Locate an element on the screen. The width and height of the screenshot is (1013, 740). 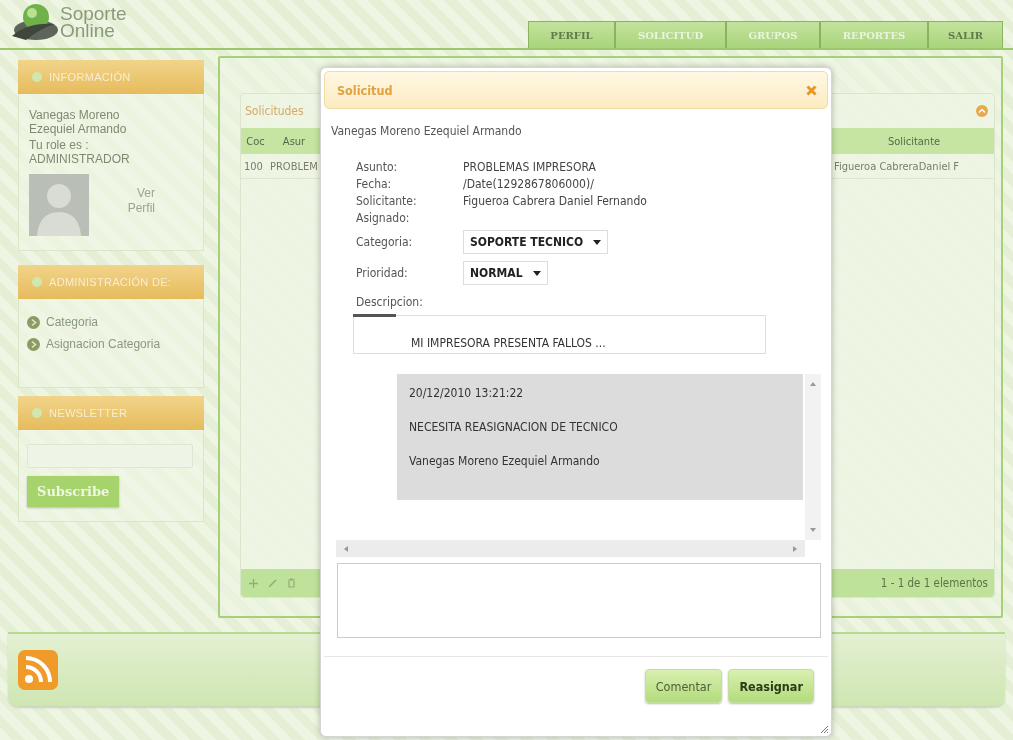
role-value: ADMINISTRADOR is located at coordinates (80, 159).